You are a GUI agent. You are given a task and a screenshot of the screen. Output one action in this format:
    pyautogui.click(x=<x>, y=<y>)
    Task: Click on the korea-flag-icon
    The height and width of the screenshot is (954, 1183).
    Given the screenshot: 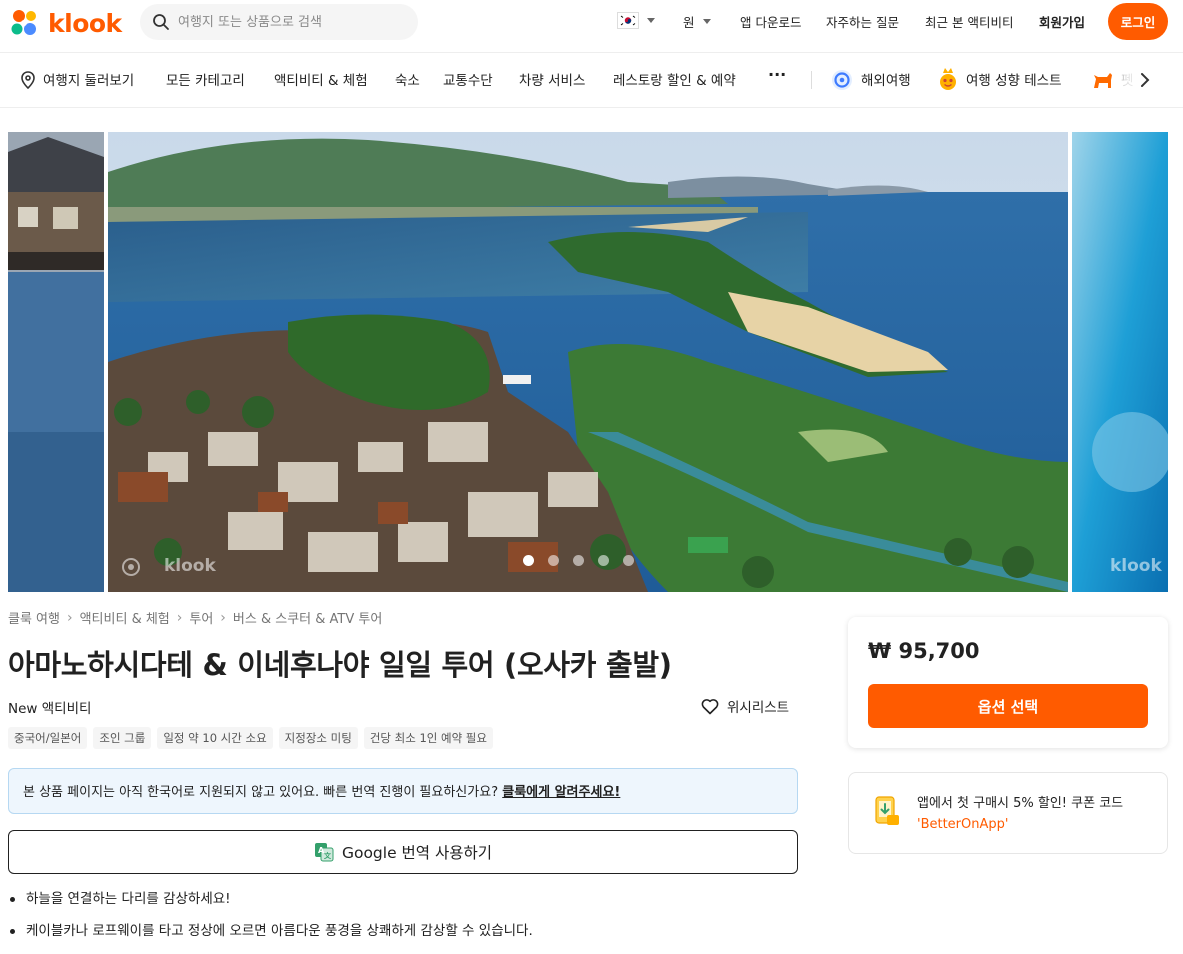 What is the action you would take?
    pyautogui.click(x=628, y=20)
    